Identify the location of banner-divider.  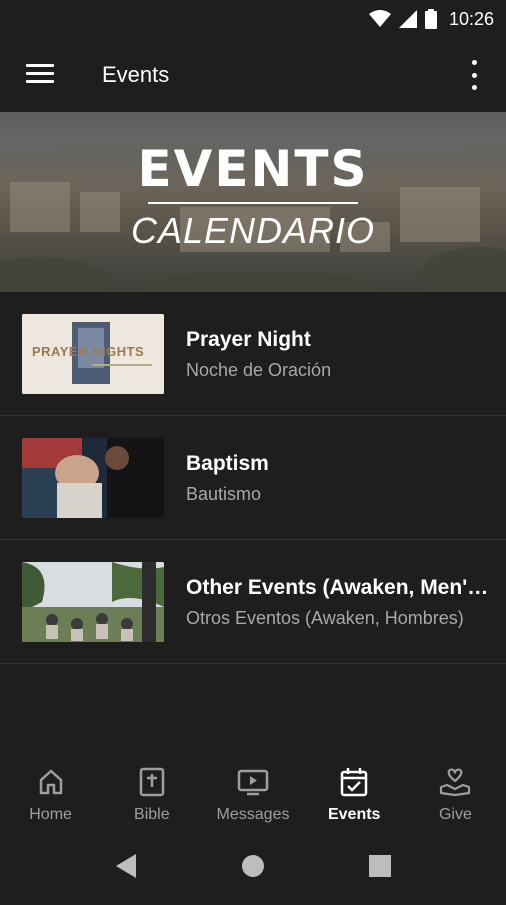
(253, 203).